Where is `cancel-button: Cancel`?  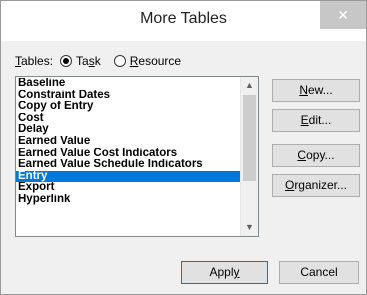
cancel-button: Cancel is located at coordinates (319, 272).